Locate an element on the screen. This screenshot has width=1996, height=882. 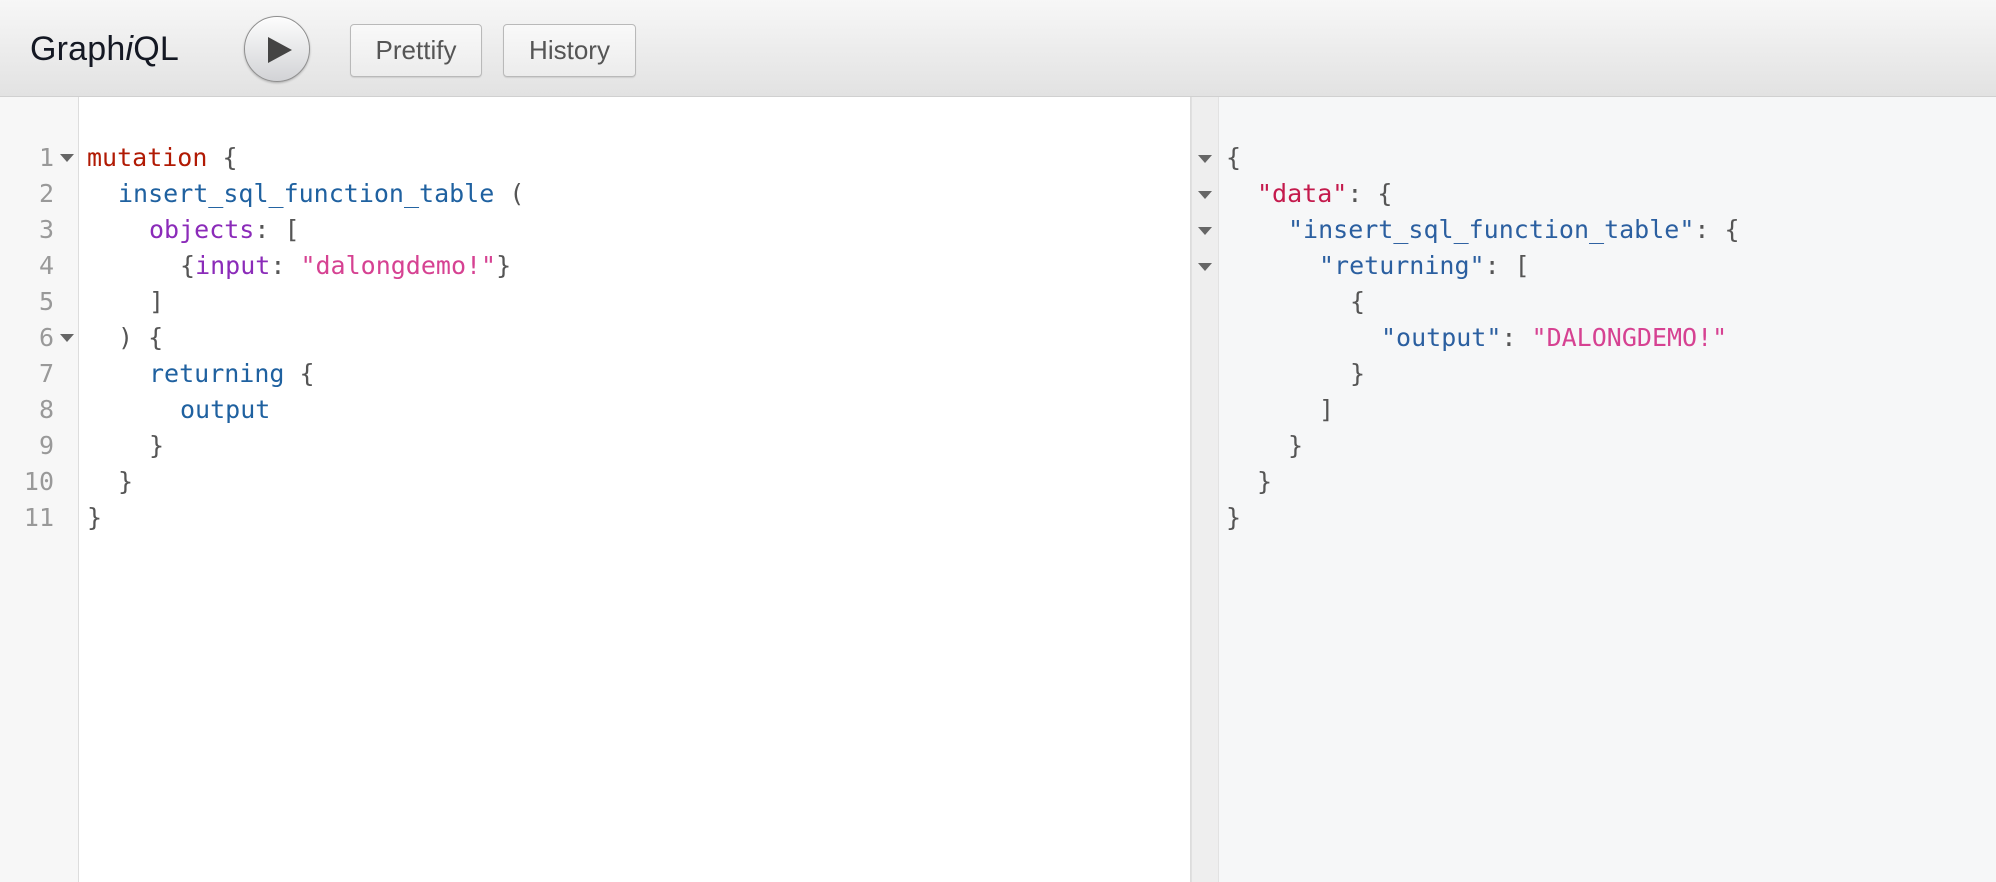
prettify-button: Prettify is located at coordinates (416, 50).